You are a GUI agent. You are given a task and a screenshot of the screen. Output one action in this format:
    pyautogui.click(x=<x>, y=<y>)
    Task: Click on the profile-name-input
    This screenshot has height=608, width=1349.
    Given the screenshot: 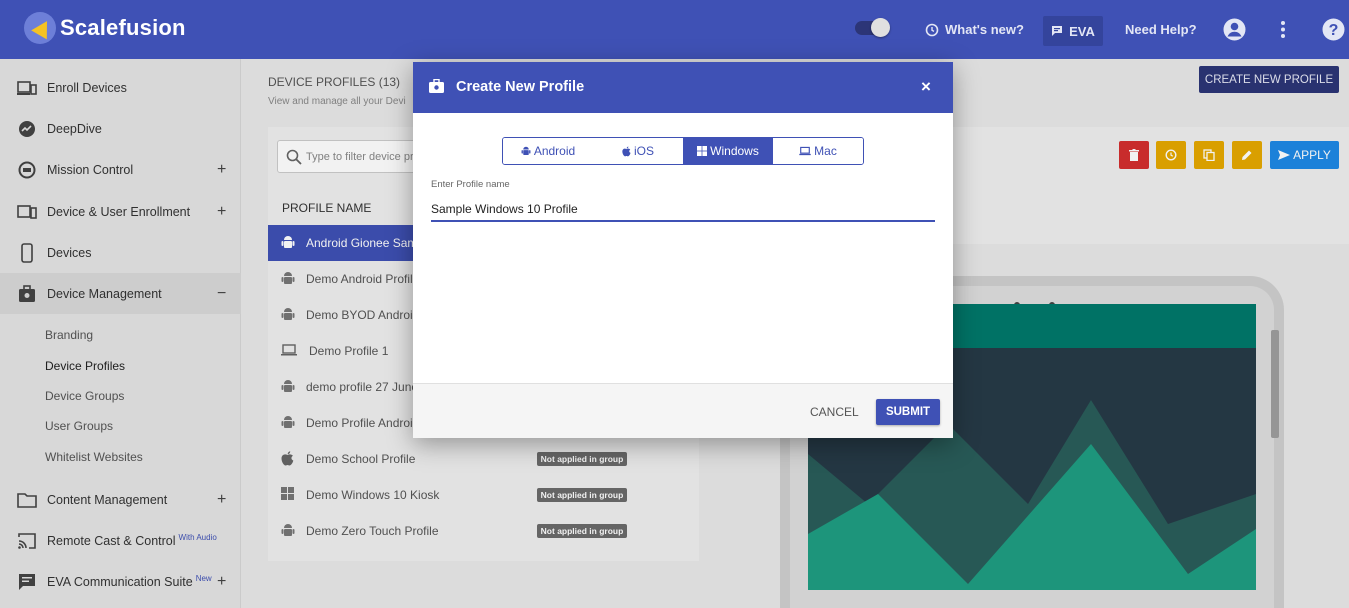 What is the action you would take?
    pyautogui.click(x=683, y=209)
    